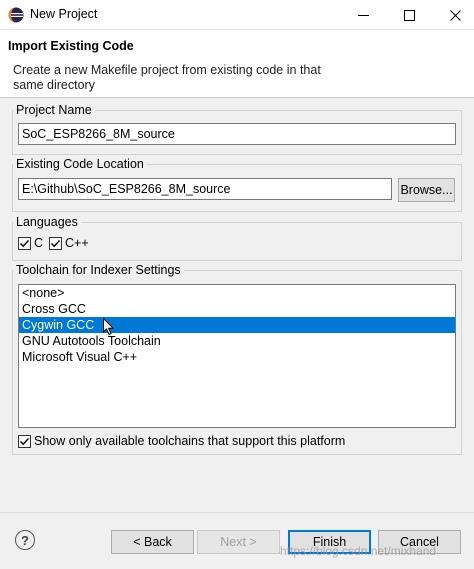 The width and height of the screenshot is (474, 569). I want to click on footer-separator, so click(237, 512).